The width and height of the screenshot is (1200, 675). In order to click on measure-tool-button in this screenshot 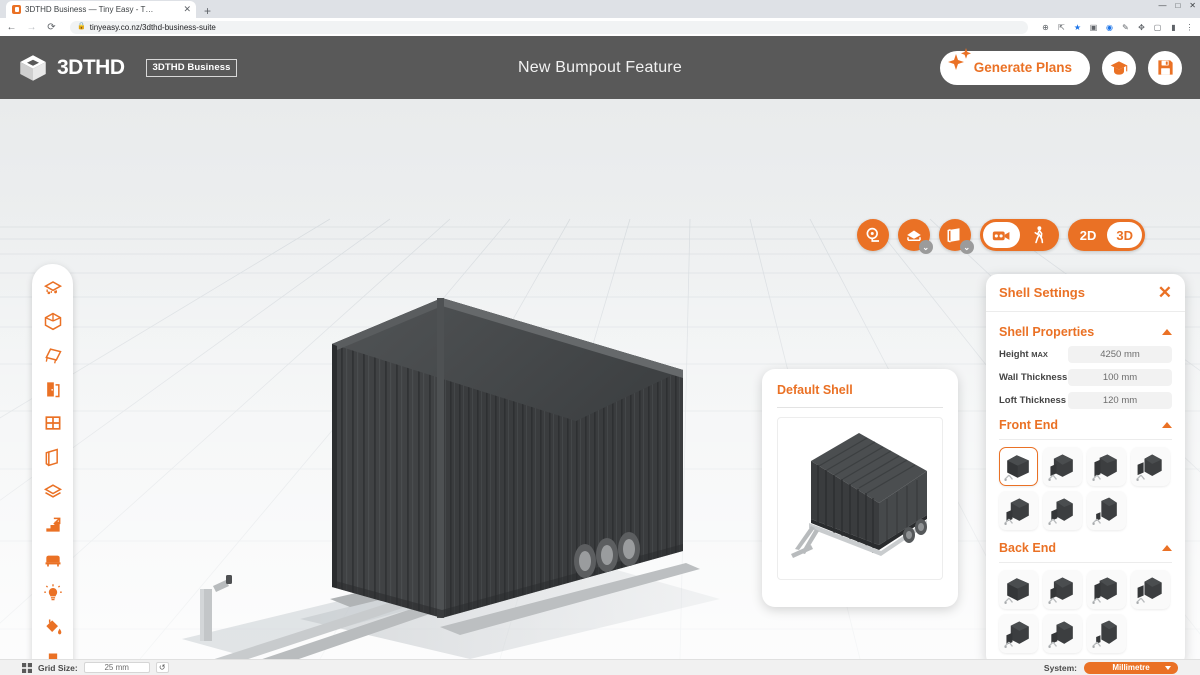, I will do `click(872, 235)`.